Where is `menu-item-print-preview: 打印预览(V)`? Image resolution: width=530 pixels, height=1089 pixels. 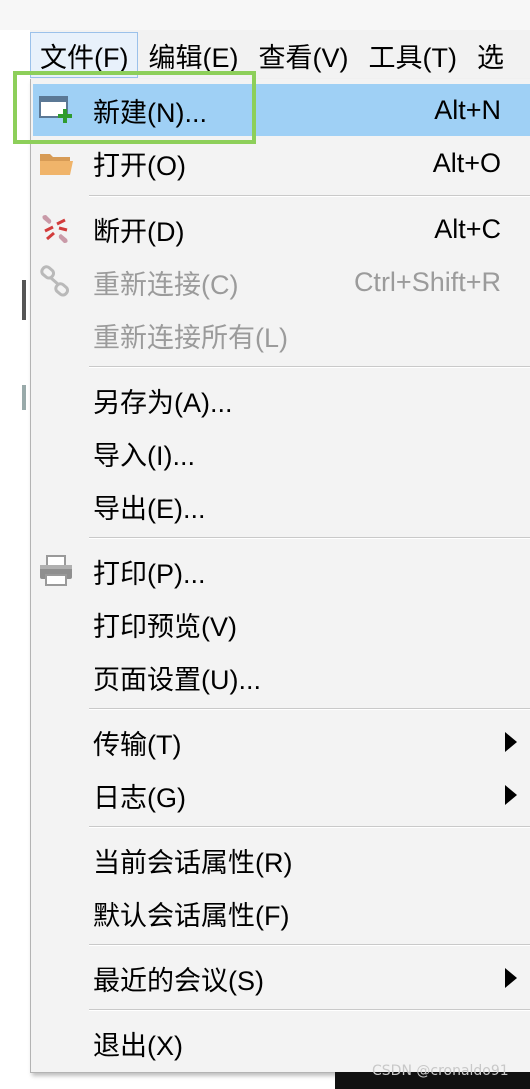 menu-item-print-preview: 打印预览(V) is located at coordinates (281, 624).